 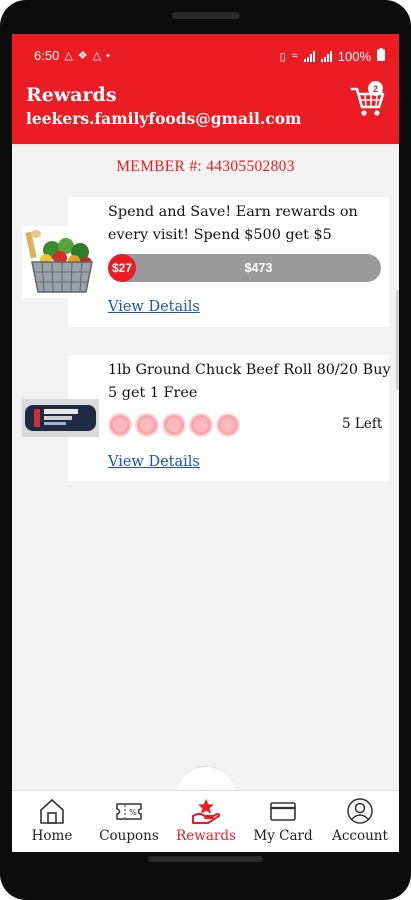 What do you see at coordinates (205, 166) in the screenshot?
I see `member-number: MEMBER #: 44305502803` at bounding box center [205, 166].